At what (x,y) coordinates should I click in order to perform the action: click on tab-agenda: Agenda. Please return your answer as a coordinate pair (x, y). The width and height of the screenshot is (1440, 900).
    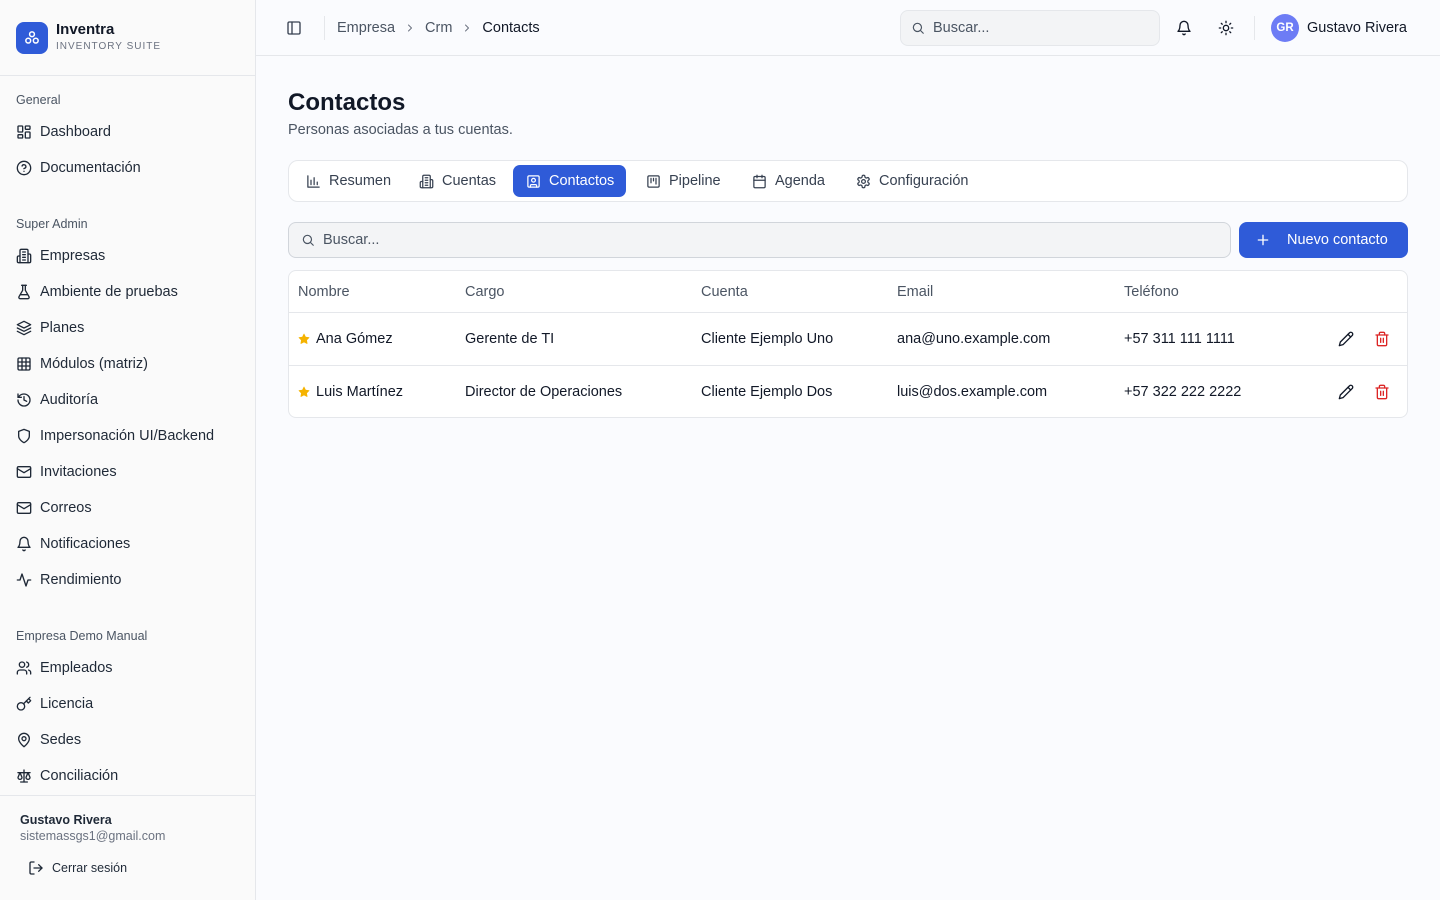
    Looking at the image, I should click on (788, 181).